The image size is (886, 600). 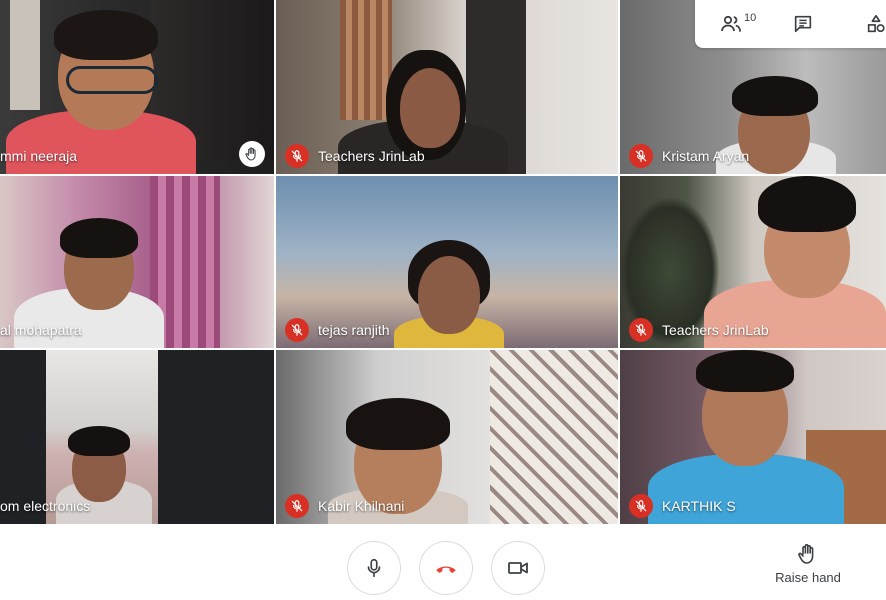 What do you see at coordinates (753, 437) in the screenshot?
I see `participant-tile: KARTHIK S` at bounding box center [753, 437].